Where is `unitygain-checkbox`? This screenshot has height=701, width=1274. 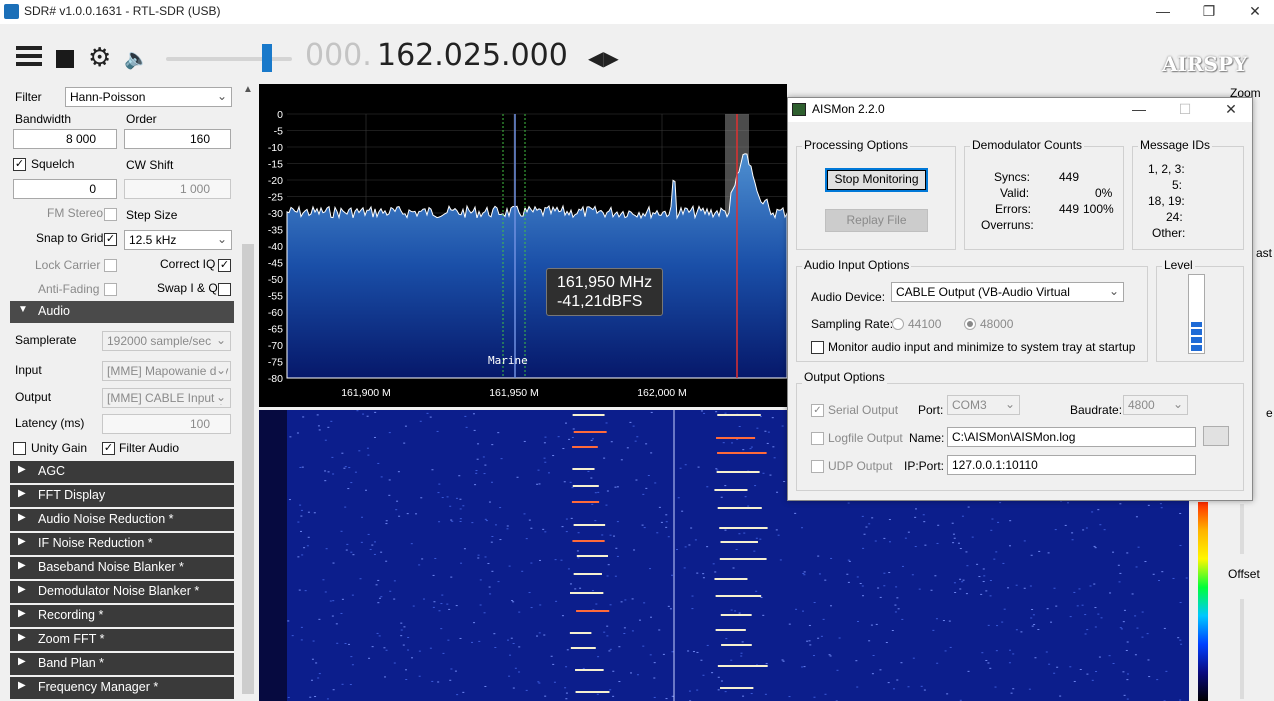 unitygain-checkbox is located at coordinates (19, 448).